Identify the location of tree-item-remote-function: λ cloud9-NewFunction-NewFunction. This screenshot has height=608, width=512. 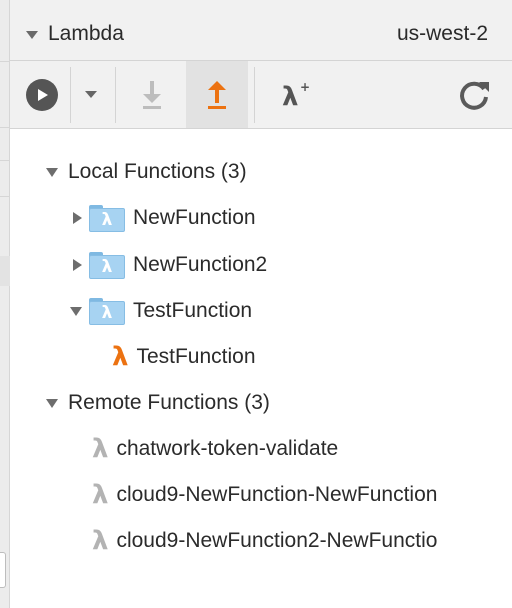
(264, 495).